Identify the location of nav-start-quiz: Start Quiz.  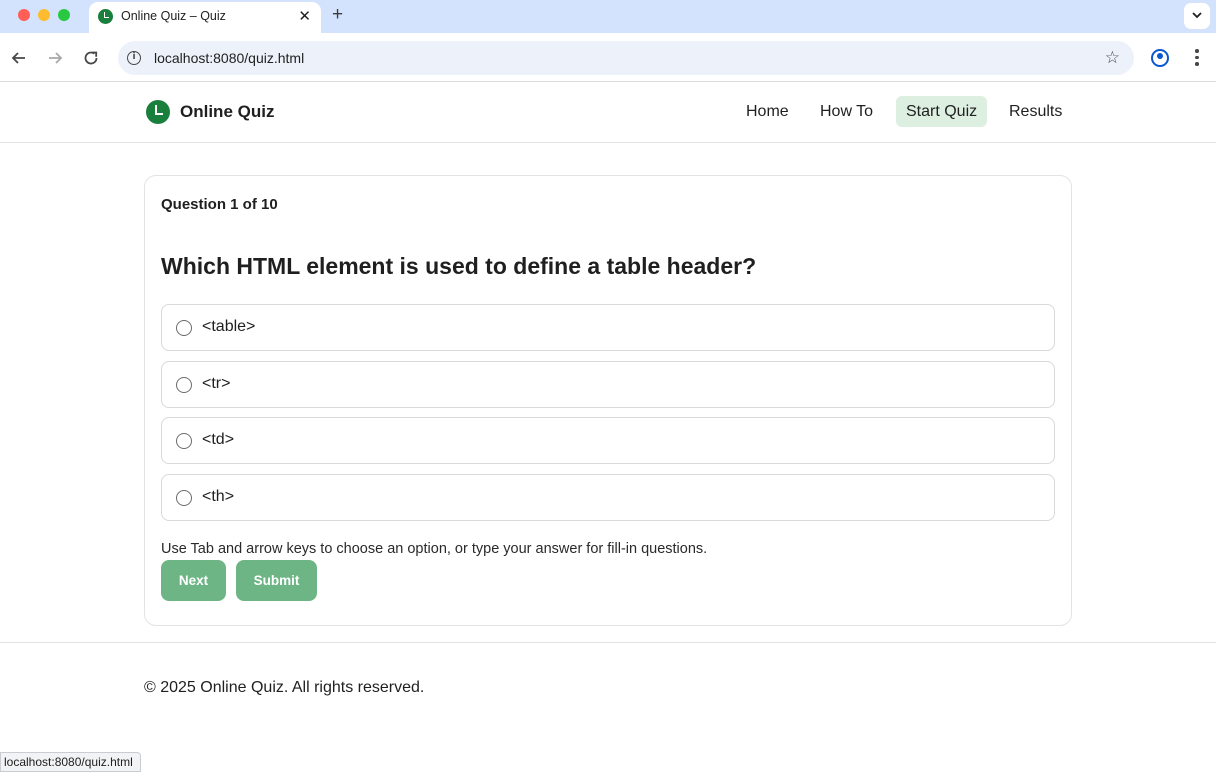
(942, 111).